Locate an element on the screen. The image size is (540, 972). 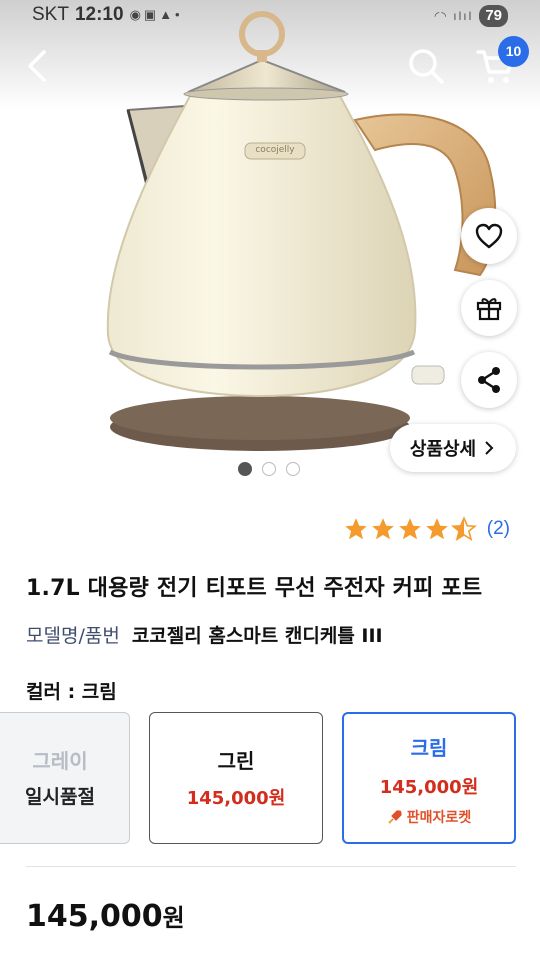
search-icon is located at coordinates (426, 66).